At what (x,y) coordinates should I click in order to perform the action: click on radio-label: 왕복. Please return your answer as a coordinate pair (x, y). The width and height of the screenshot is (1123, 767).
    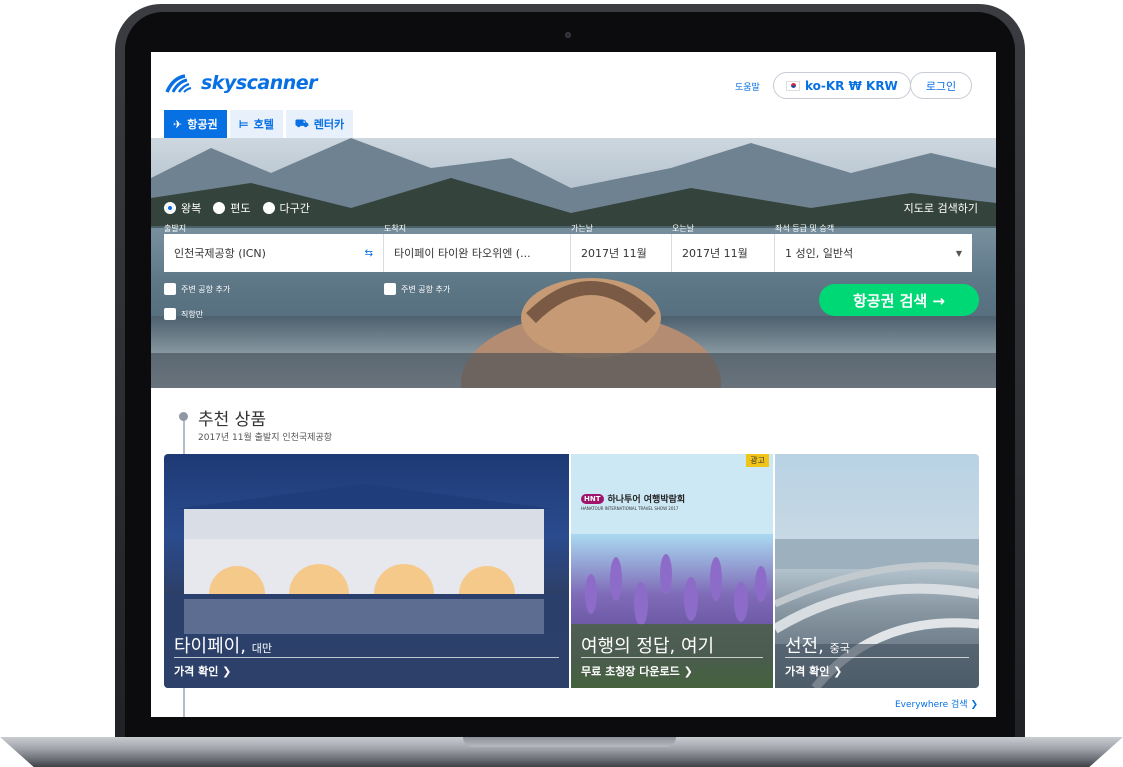
    Looking at the image, I should click on (191, 208).